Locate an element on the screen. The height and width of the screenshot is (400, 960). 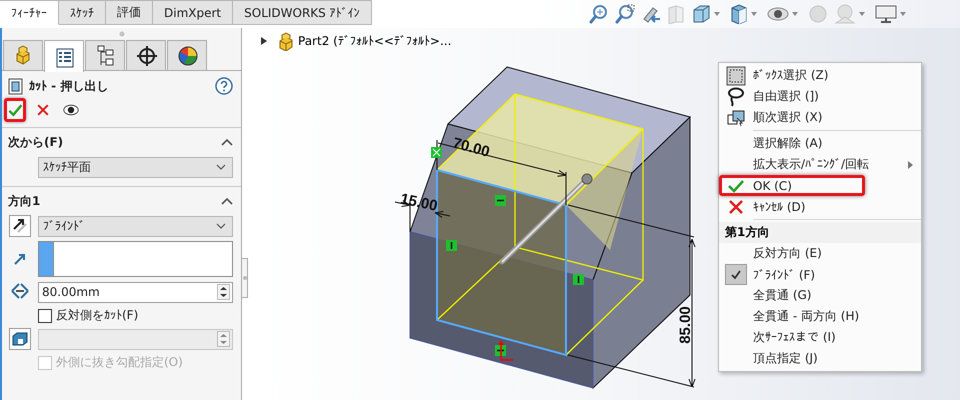
menu-item: 全貫通 (G) is located at coordinates (820, 295).